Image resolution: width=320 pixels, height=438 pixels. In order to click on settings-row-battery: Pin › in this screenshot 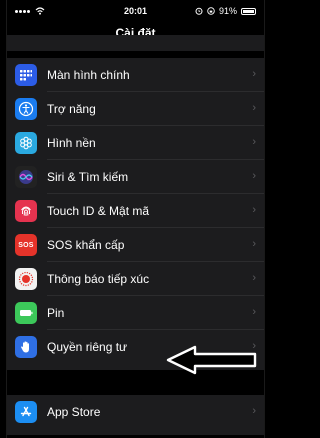, I will do `click(135, 313)`.